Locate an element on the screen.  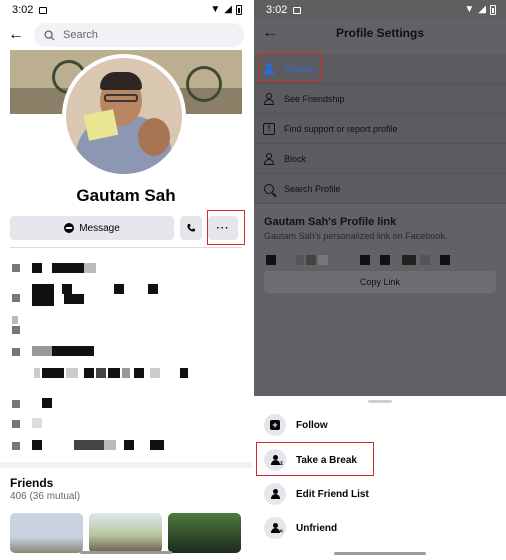
friends-count: 406 (36 mutual) is located at coordinates (45, 496).